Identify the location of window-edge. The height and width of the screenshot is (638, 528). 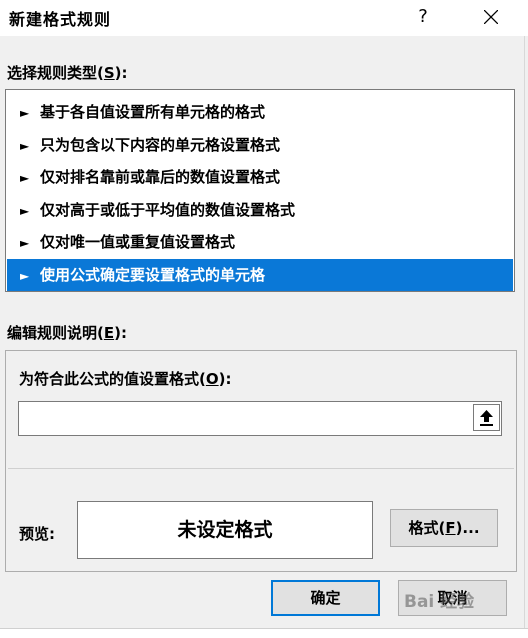
(524, 332).